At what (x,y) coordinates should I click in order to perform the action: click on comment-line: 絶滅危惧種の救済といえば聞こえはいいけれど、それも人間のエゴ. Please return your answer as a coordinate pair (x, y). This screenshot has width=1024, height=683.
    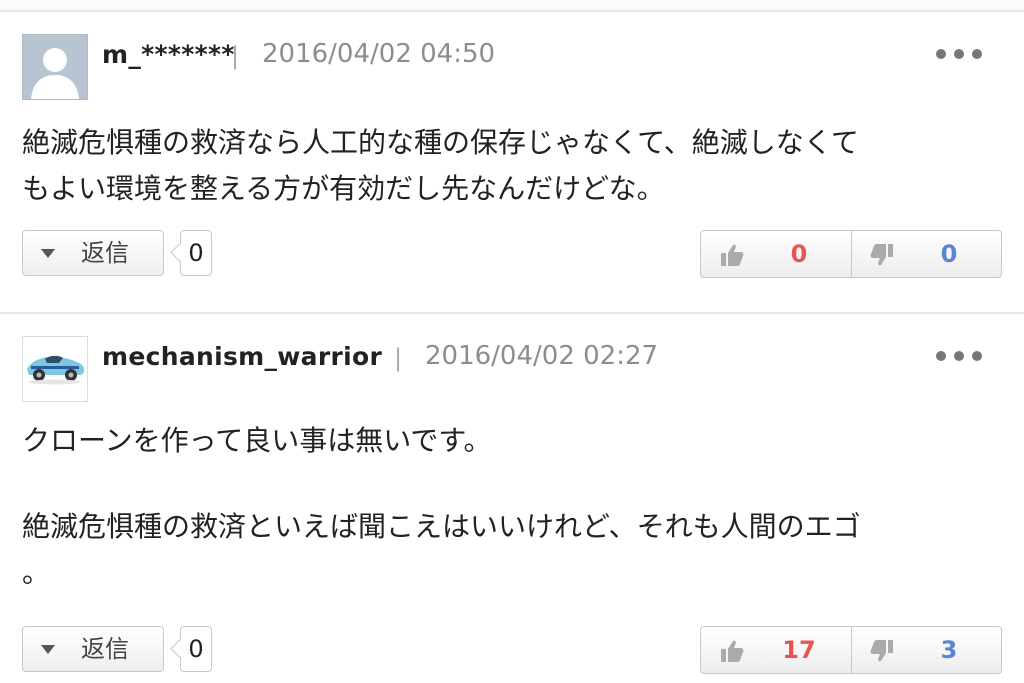
    Looking at the image, I should click on (441, 526).